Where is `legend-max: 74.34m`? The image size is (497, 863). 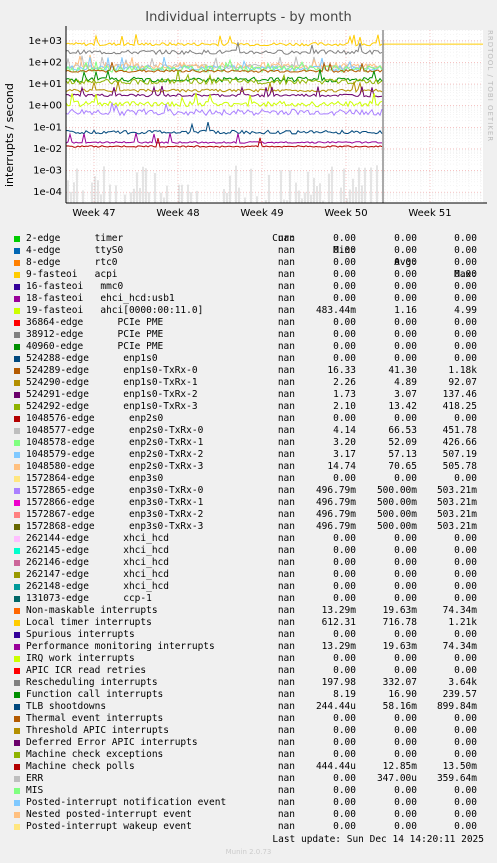 legend-max: 74.34m is located at coordinates (459, 610).